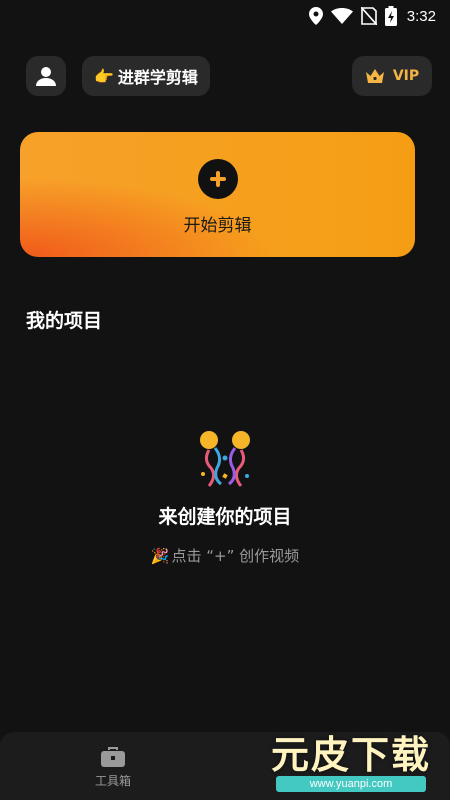 The width and height of the screenshot is (450, 800). I want to click on pointing-hand-icon: 👉, so click(104, 76).